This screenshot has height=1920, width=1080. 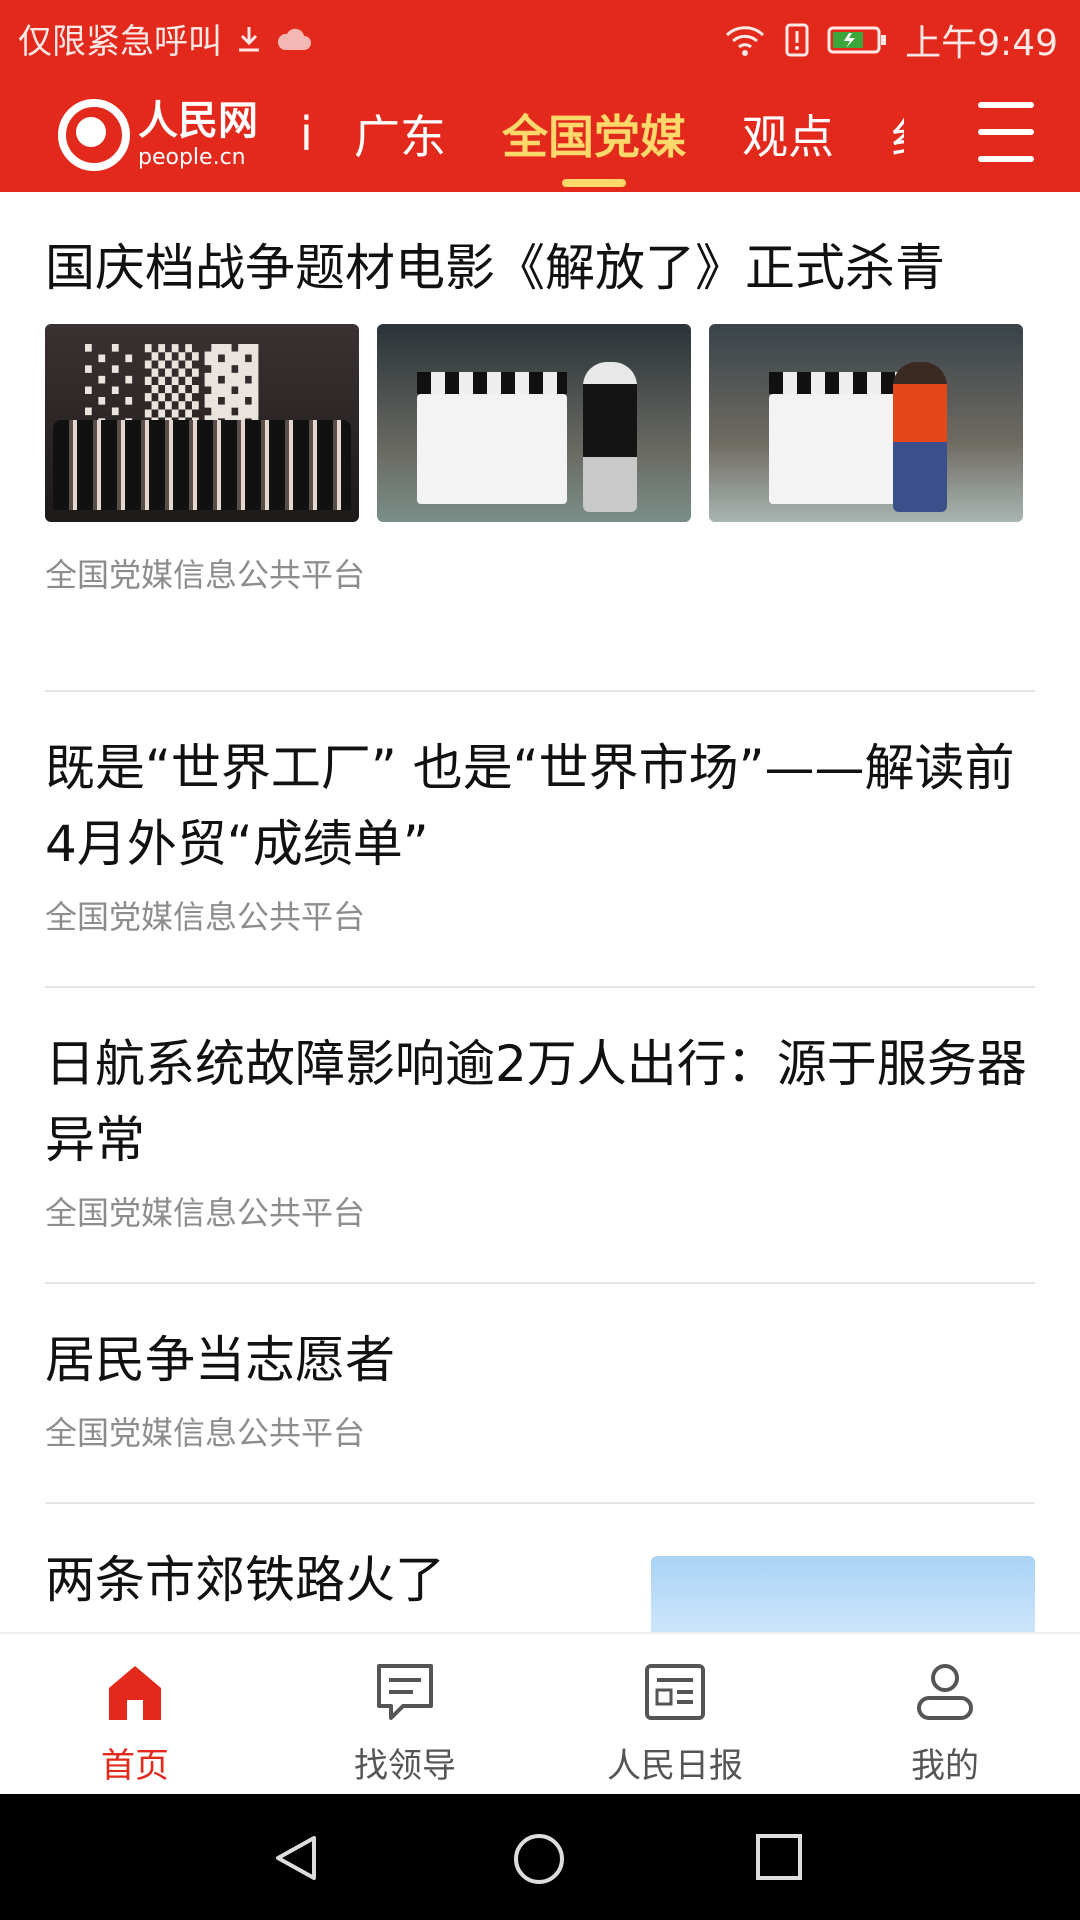 What do you see at coordinates (296, 1860) in the screenshot?
I see `back-icon` at bounding box center [296, 1860].